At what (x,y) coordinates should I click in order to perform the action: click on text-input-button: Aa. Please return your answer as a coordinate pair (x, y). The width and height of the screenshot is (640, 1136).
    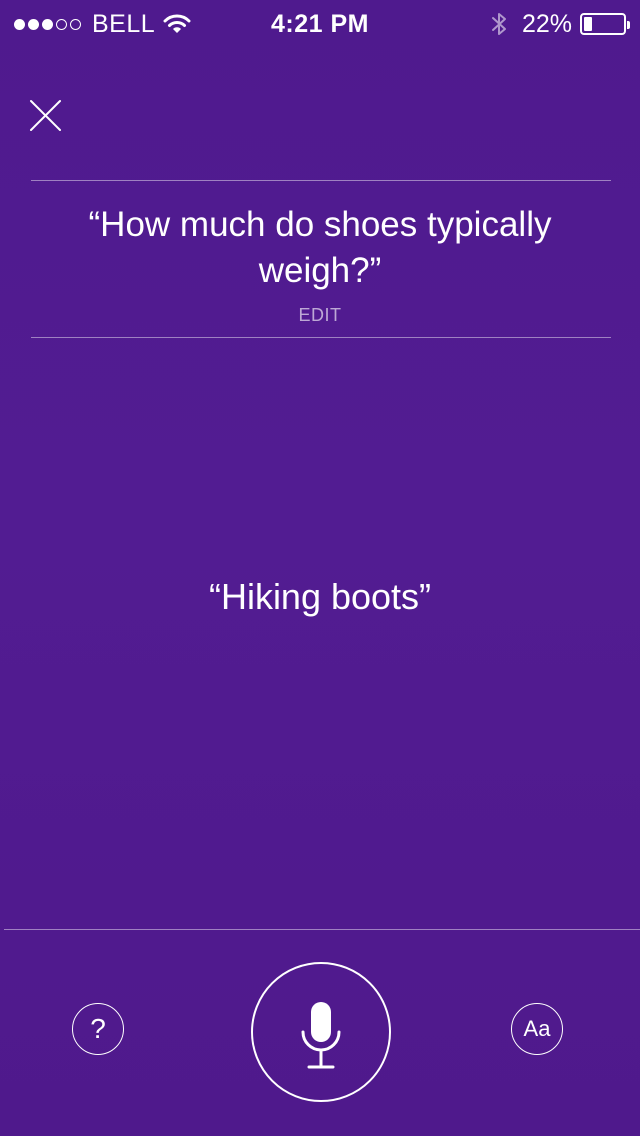
    Looking at the image, I should click on (537, 1029).